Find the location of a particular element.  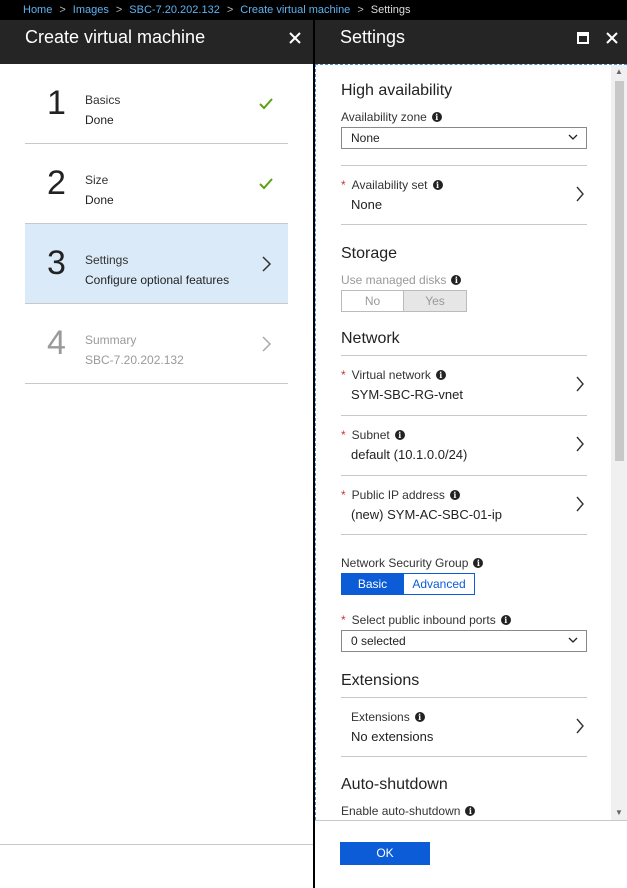

step-title: Summary is located at coordinates (111, 340).